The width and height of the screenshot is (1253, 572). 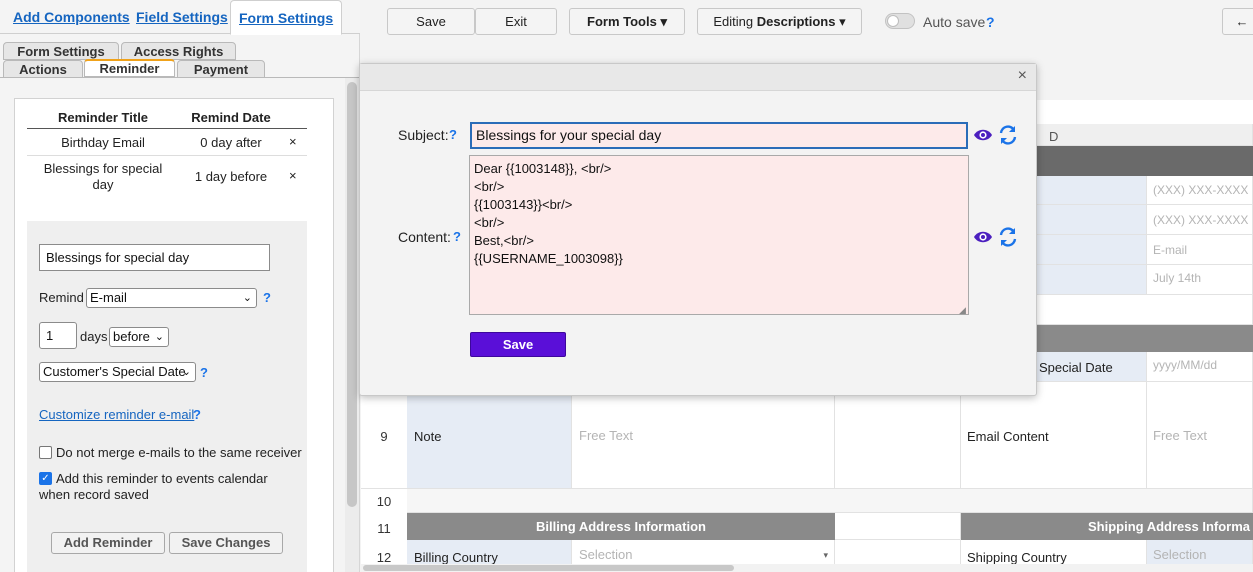 I want to click on resize-handle-icon: ◢, so click(x=962, y=310).